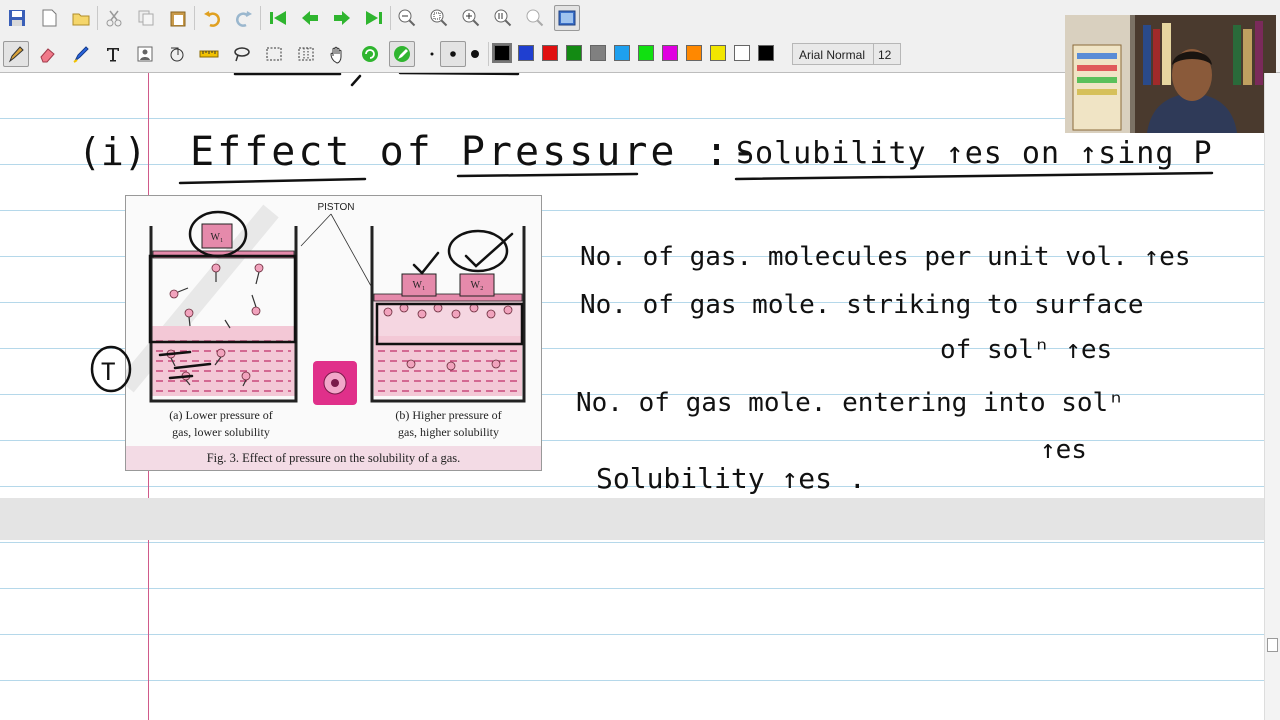 The image size is (1280, 720). Describe the element at coordinates (338, 54) in the screenshot. I see `pan-hand-icon` at that location.